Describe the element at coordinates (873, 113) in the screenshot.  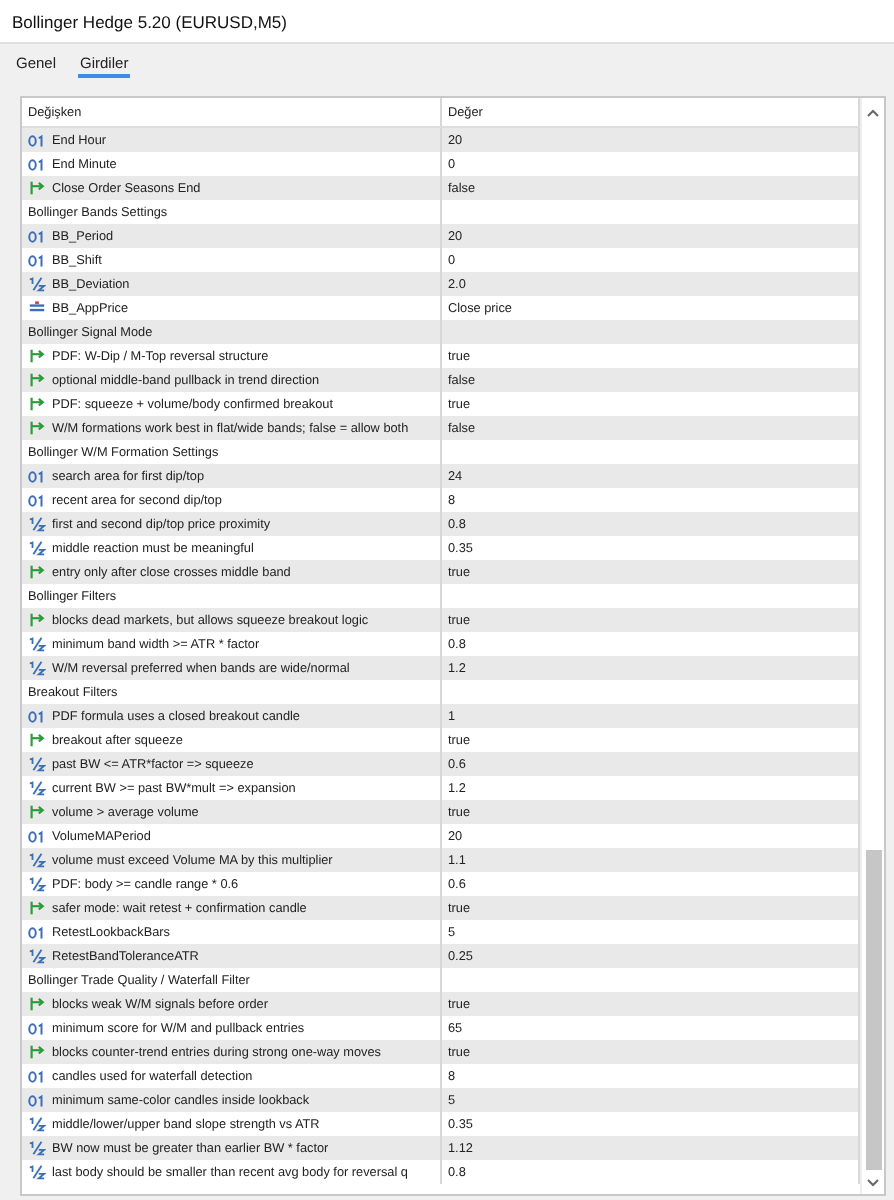
I see `scroll-up-icon` at that location.